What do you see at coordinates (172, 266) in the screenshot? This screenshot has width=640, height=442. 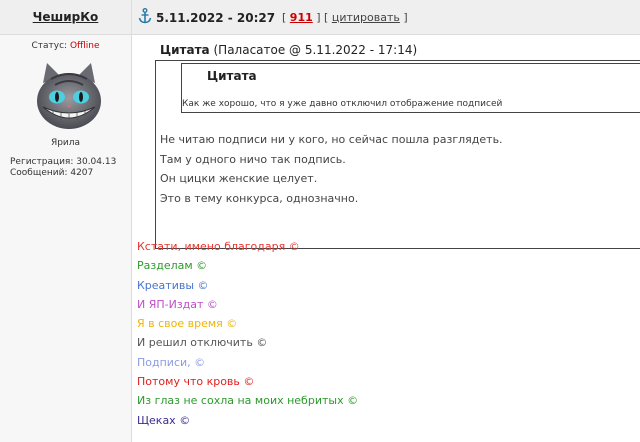 I see `message-line: Разделам ©` at bounding box center [172, 266].